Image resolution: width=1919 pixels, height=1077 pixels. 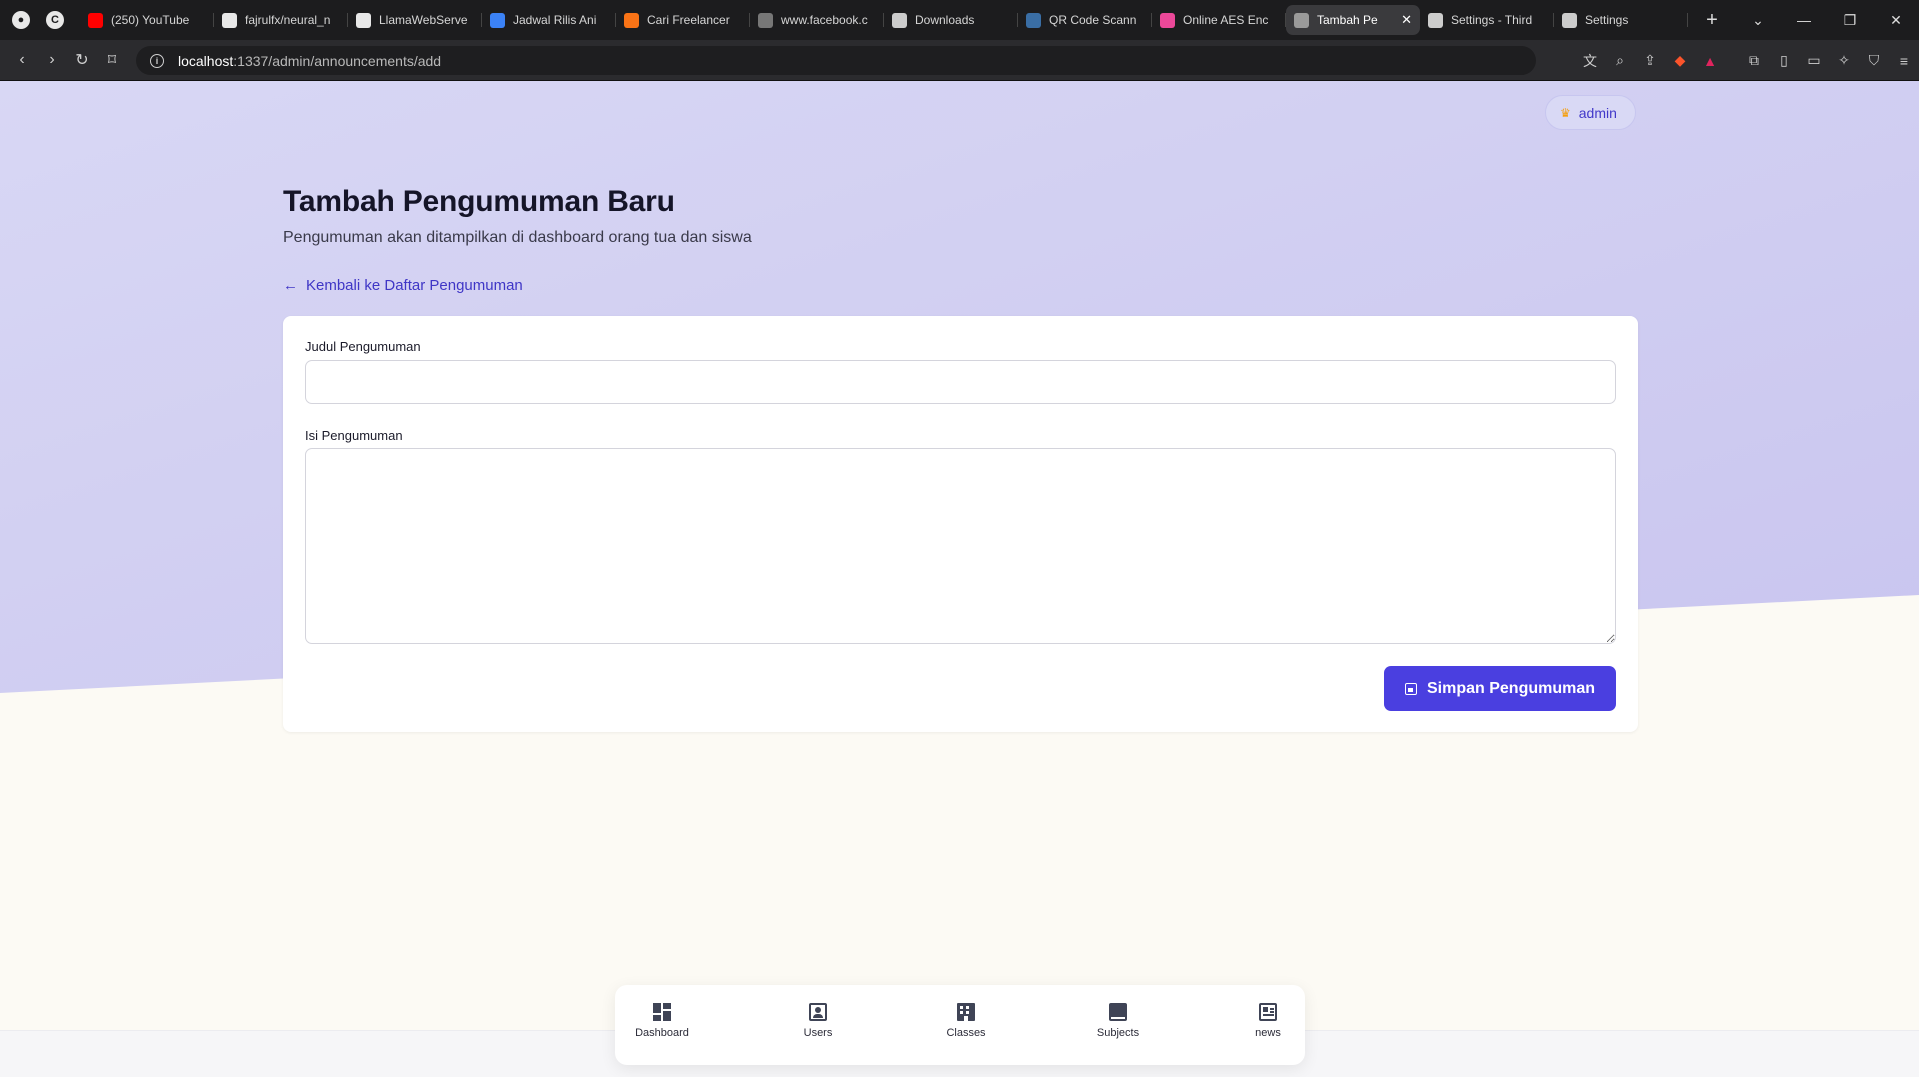 I want to click on nav-label-subjects: Subjects, so click(x=1118, y=1033).